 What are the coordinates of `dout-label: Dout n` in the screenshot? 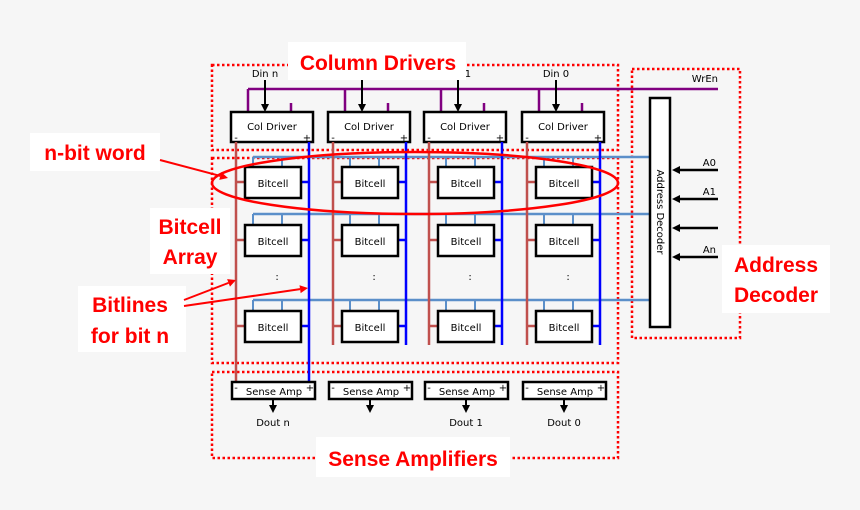 It's located at (273, 423).